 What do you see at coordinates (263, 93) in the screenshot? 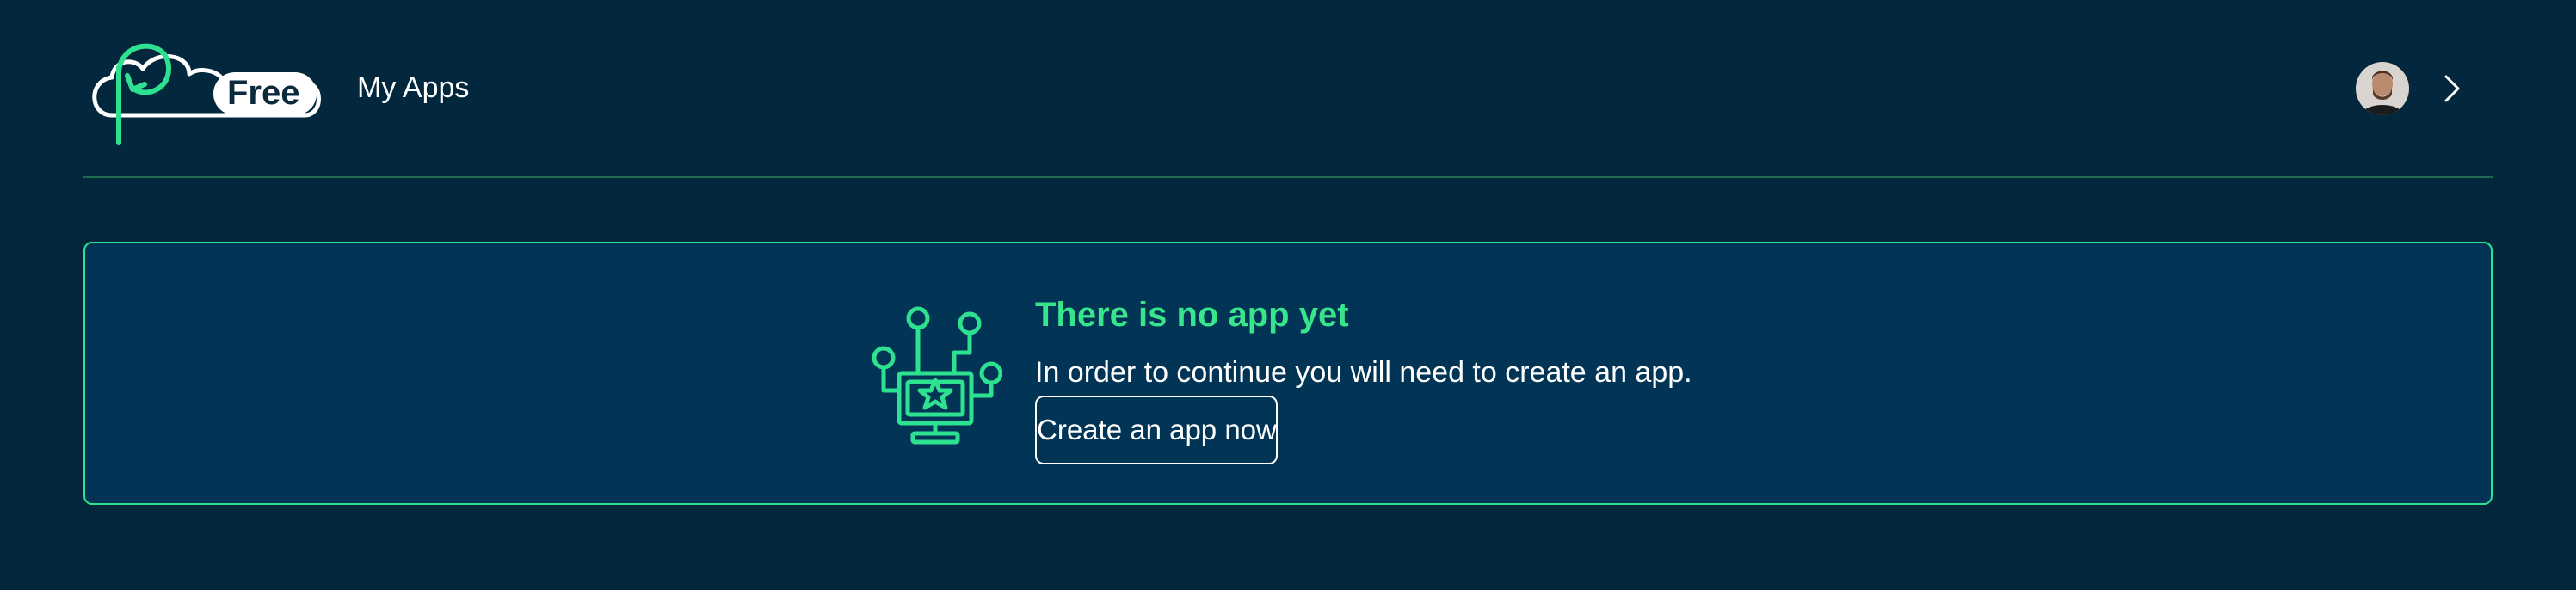
I see `plan-badge: Free` at bounding box center [263, 93].